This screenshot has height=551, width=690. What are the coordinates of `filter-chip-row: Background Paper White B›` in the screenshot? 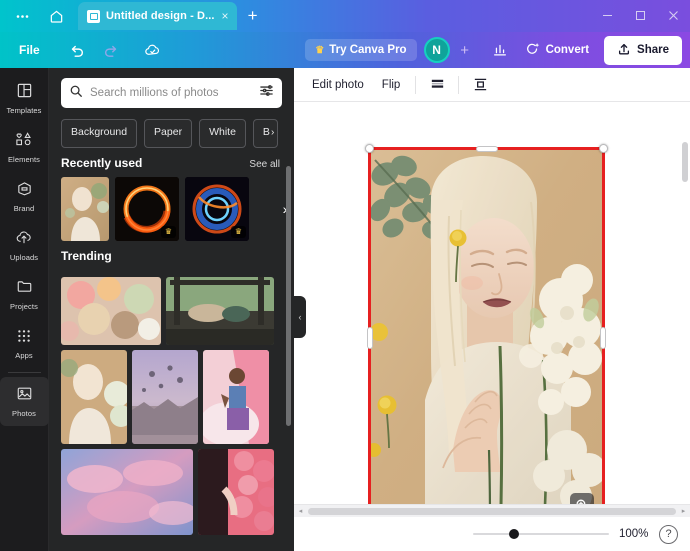 It's located at (171, 128).